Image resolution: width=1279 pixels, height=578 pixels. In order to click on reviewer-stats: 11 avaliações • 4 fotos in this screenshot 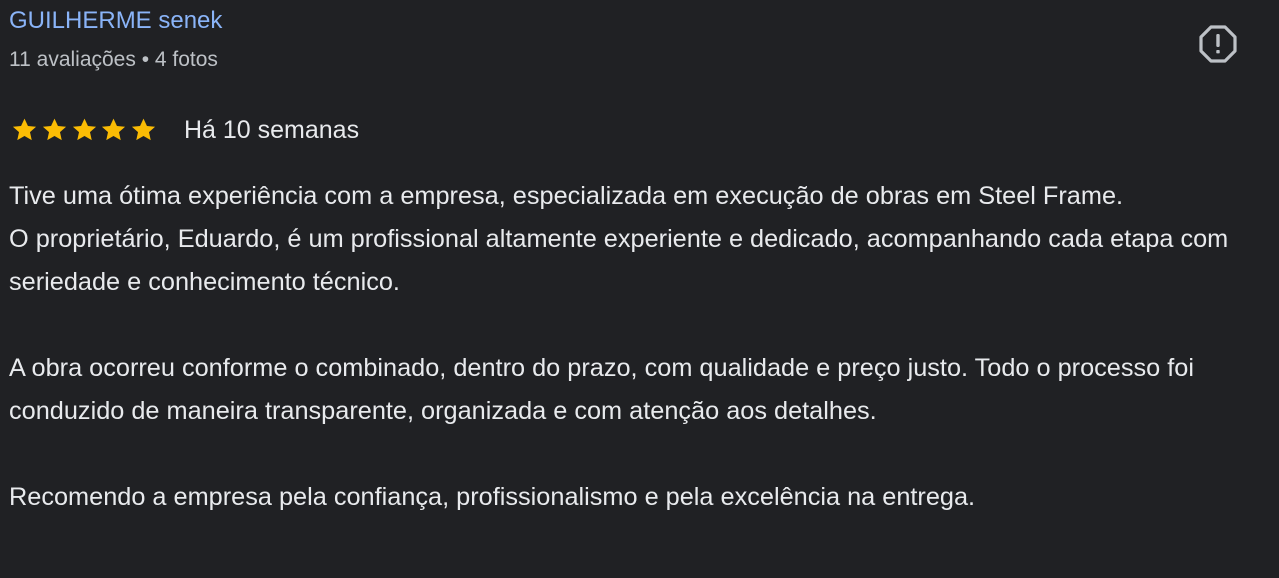, I will do `click(113, 59)`.